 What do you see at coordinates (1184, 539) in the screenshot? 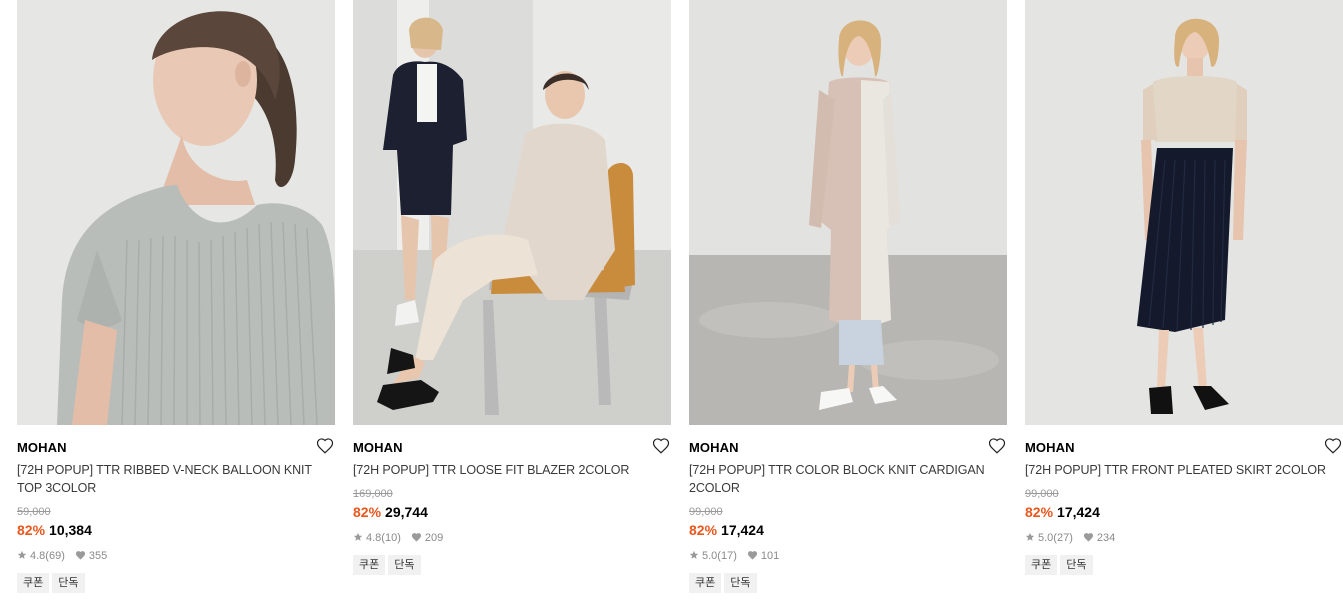
I see `rating-likes: 5.0(27) 234` at bounding box center [1184, 539].